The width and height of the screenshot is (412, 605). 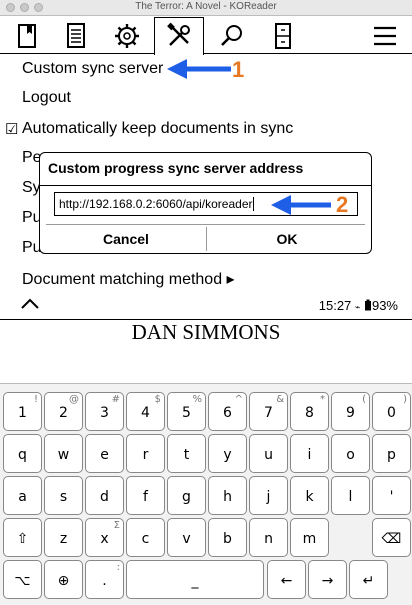 What do you see at coordinates (179, 36) in the screenshot?
I see `tools-icon` at bounding box center [179, 36].